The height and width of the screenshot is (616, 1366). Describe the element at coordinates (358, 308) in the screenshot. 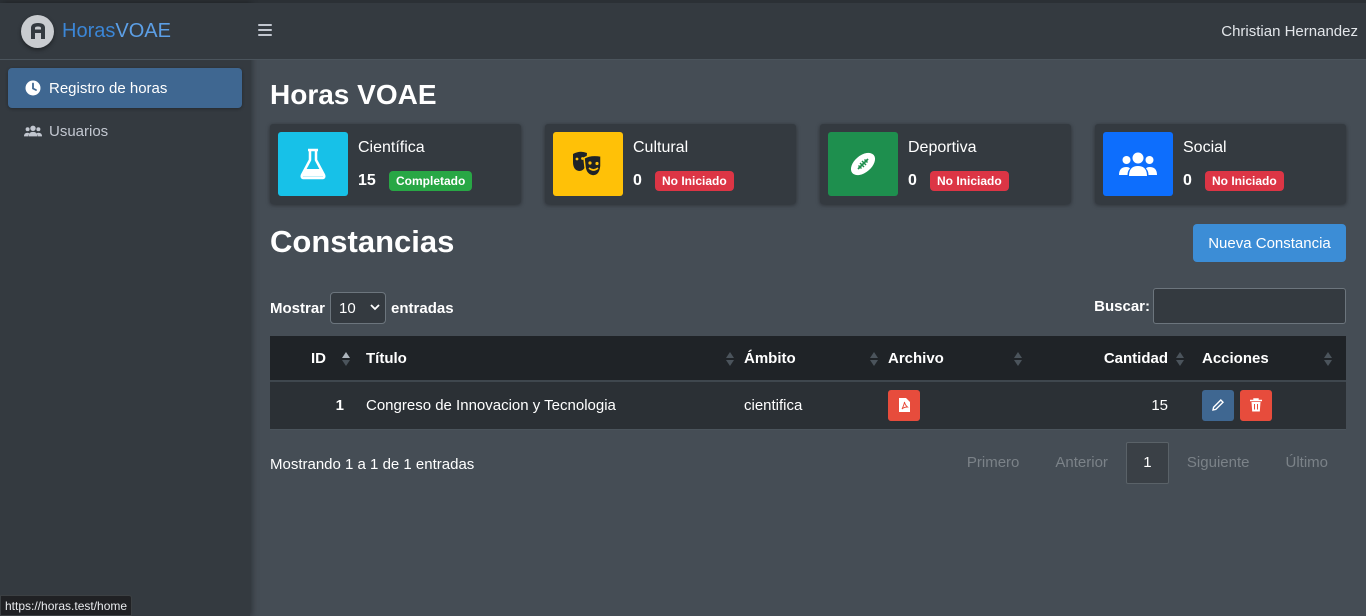

I see `entries-select: 10` at that location.